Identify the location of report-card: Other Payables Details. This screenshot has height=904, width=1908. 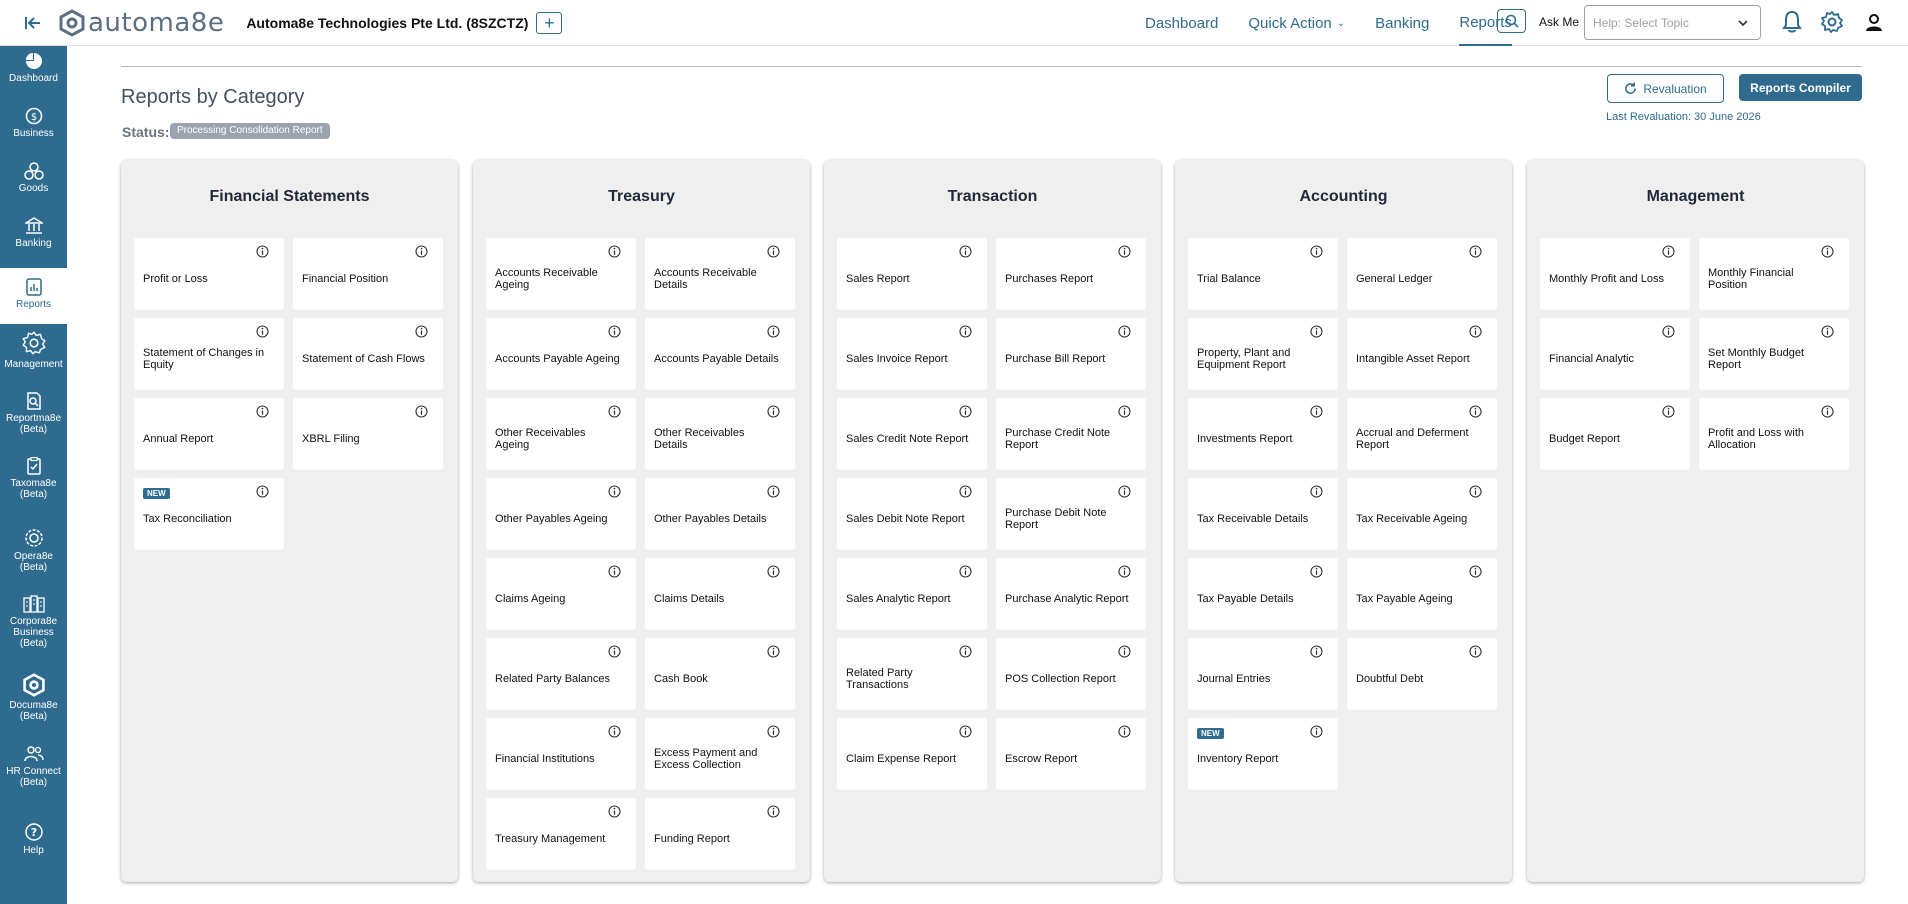
(720, 514).